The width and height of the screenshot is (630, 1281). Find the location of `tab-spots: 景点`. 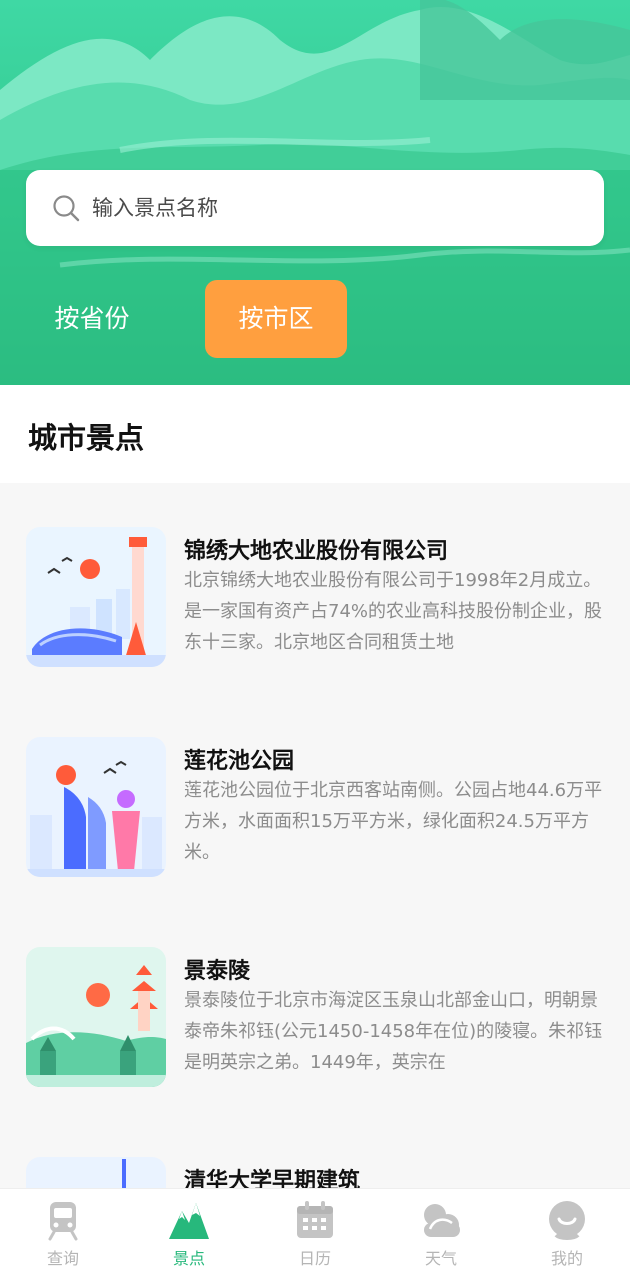

tab-spots: 景点 is located at coordinates (189, 1235).